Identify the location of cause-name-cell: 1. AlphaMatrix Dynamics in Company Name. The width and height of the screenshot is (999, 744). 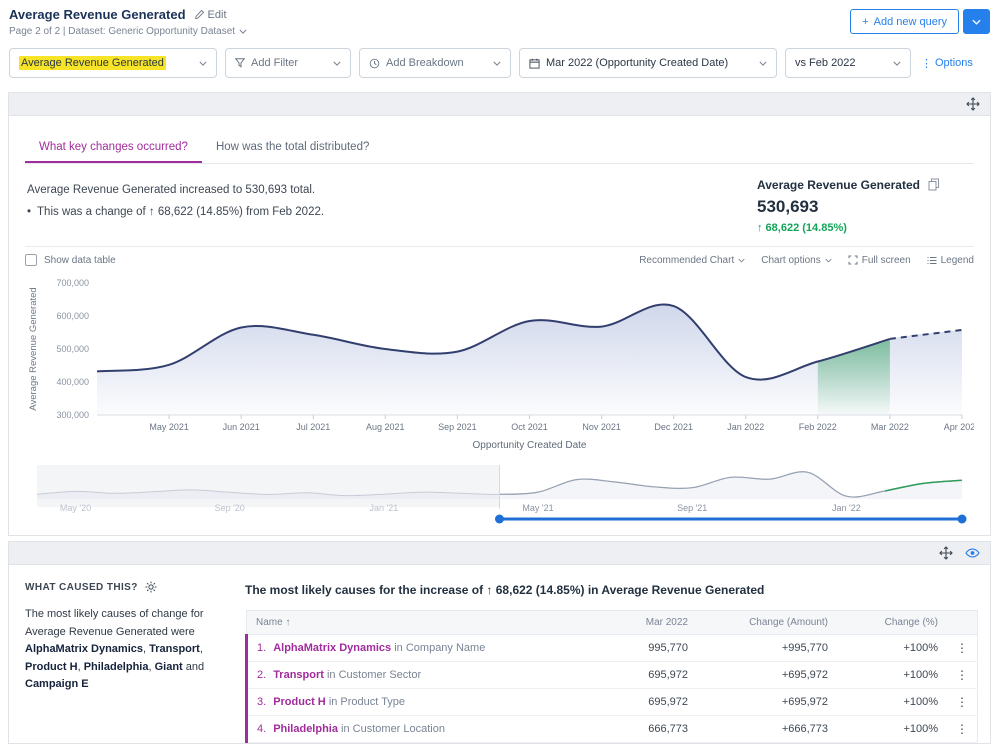
(411, 648).